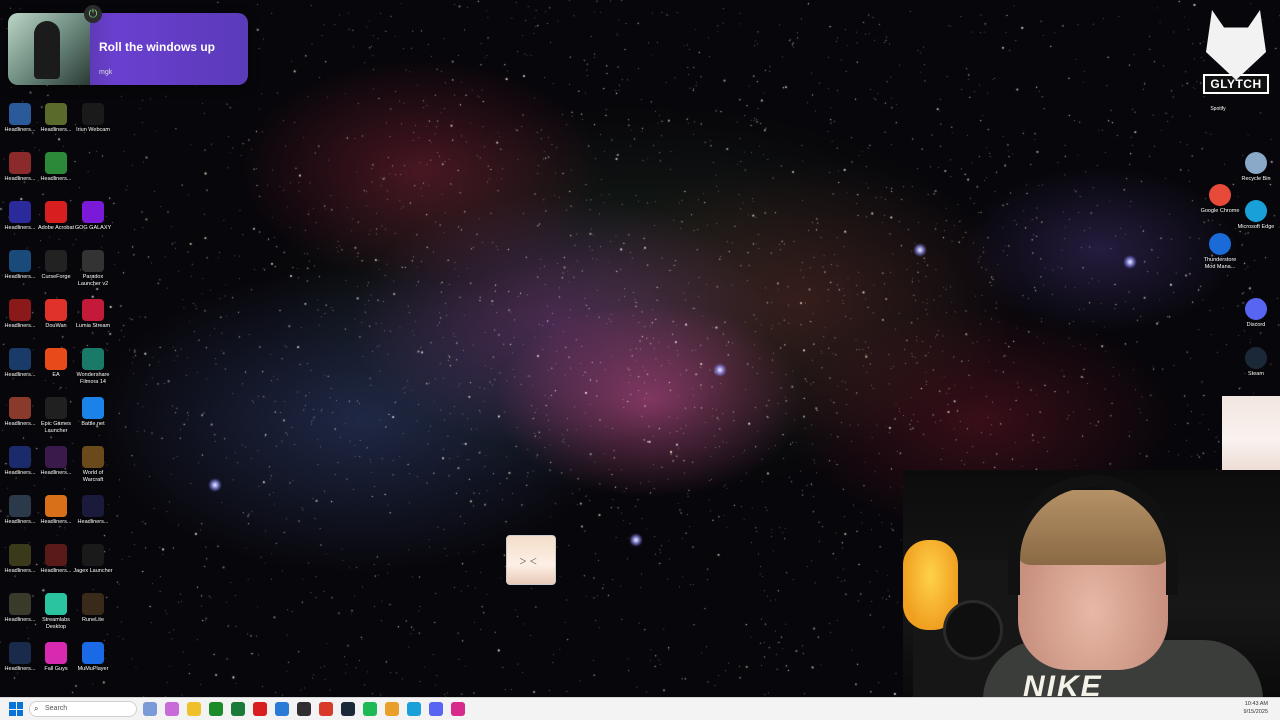 The height and width of the screenshot is (720, 1280). What do you see at coordinates (93, 14) in the screenshot?
I see `power-icon: ⏻` at bounding box center [93, 14].